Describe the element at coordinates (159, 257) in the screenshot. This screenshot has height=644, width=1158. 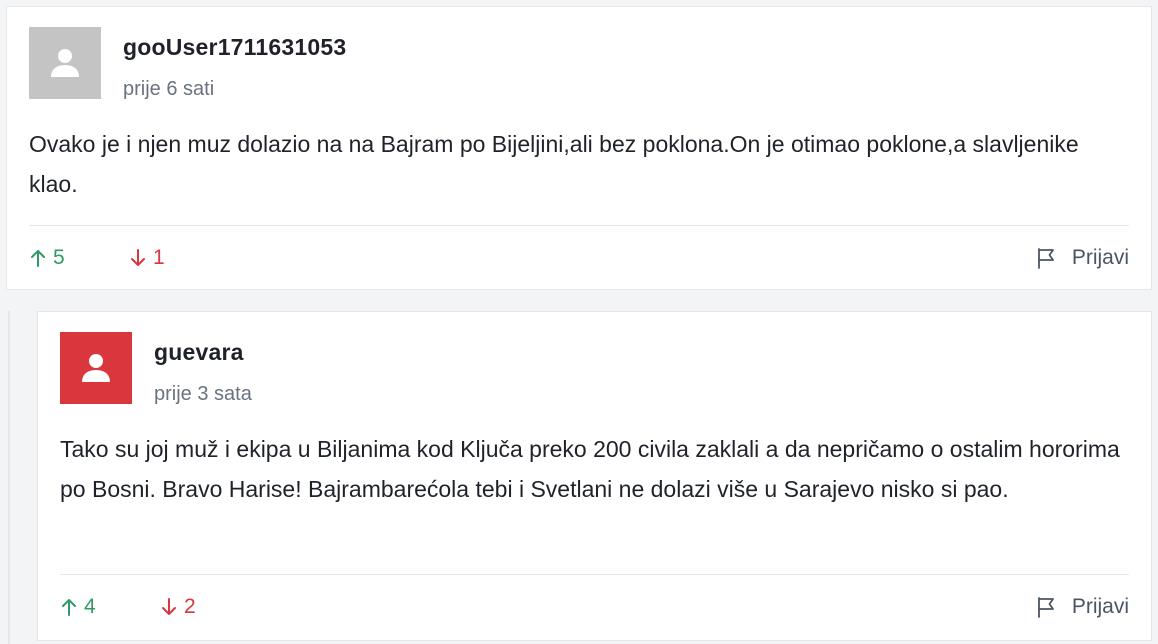
I see `downvote-count: 1` at that location.